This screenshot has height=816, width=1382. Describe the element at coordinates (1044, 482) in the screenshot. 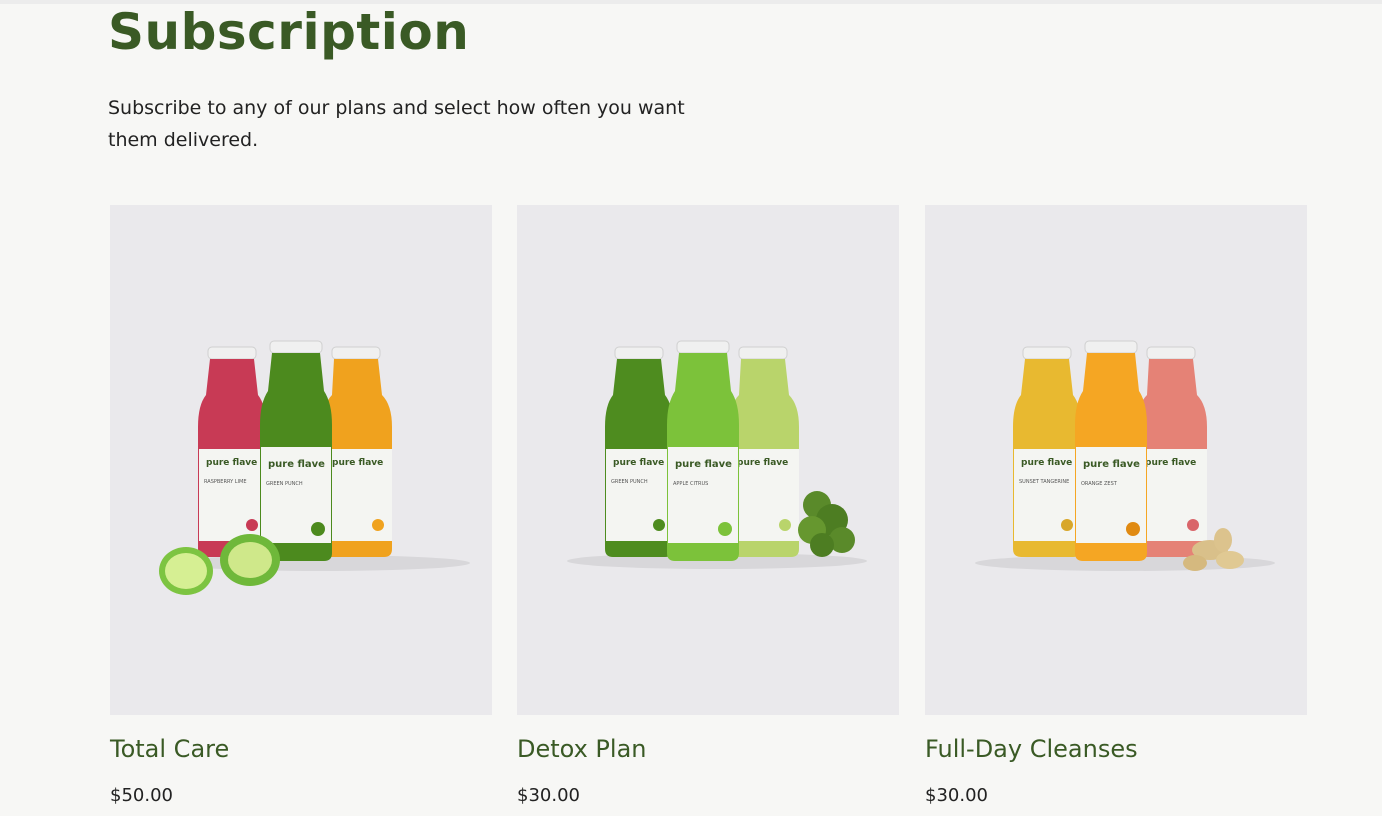

I see `flavor-label: SUNSET TANGERINE` at that location.